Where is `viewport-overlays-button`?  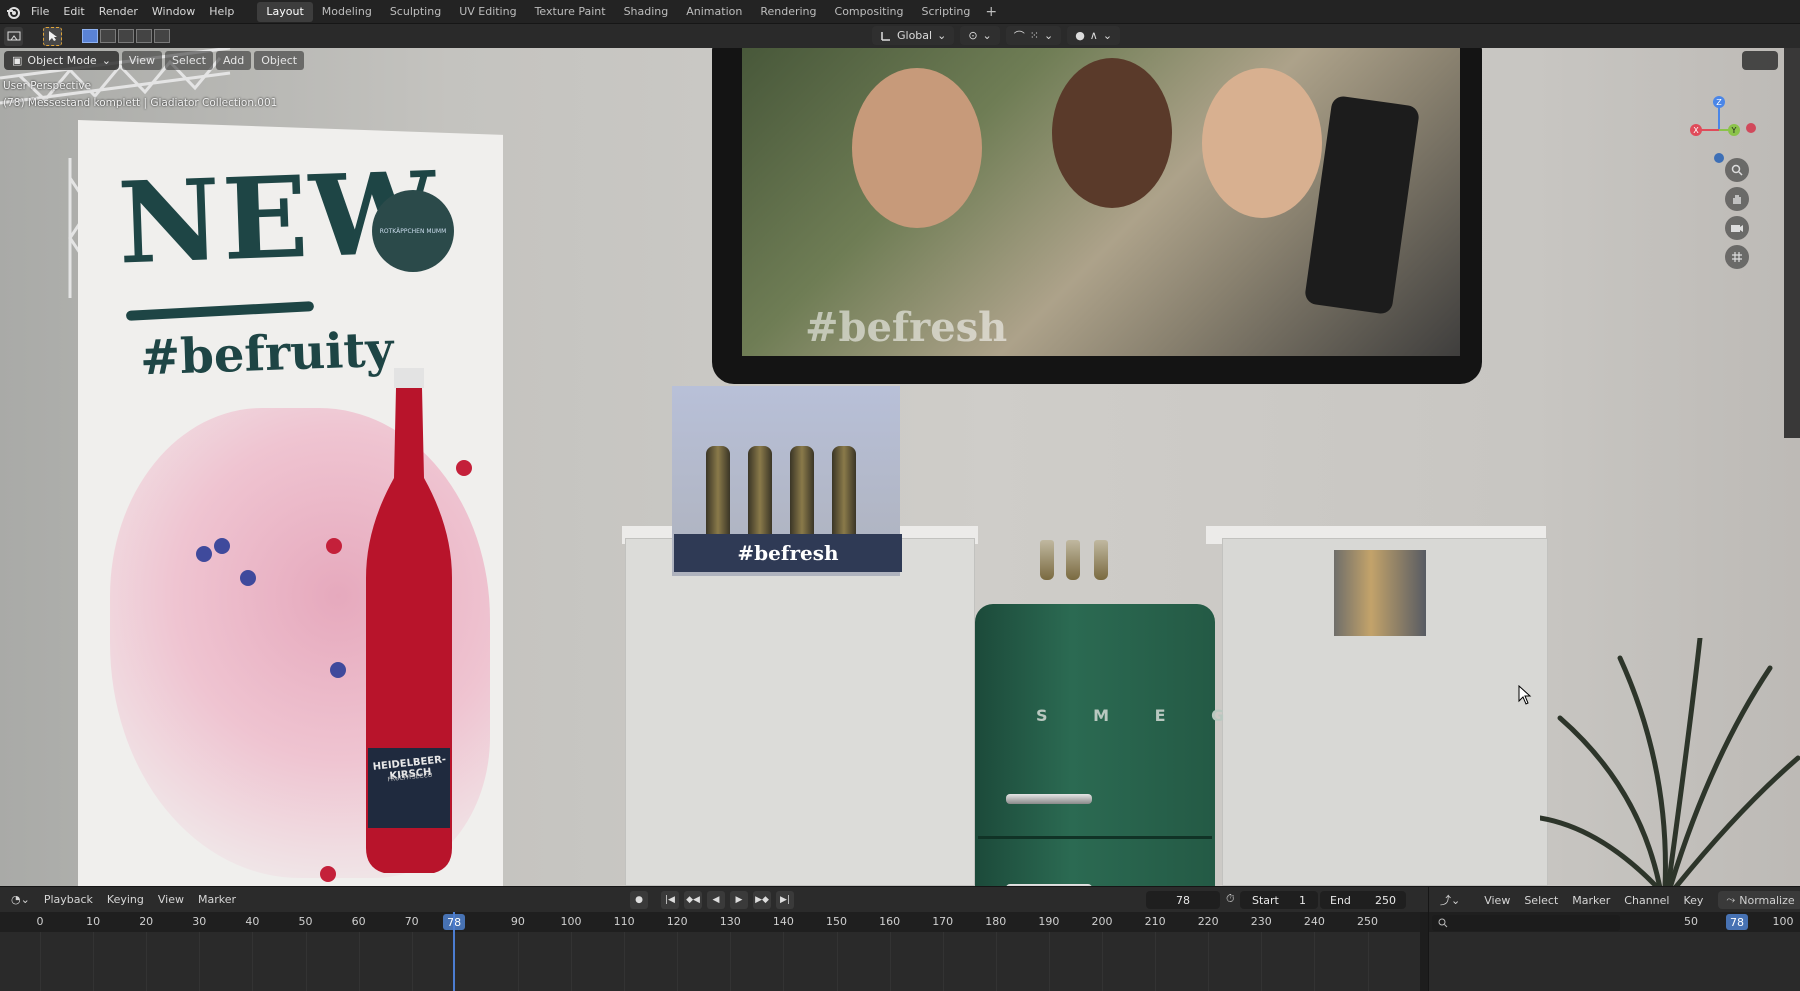 viewport-overlays-button is located at coordinates (1760, 60).